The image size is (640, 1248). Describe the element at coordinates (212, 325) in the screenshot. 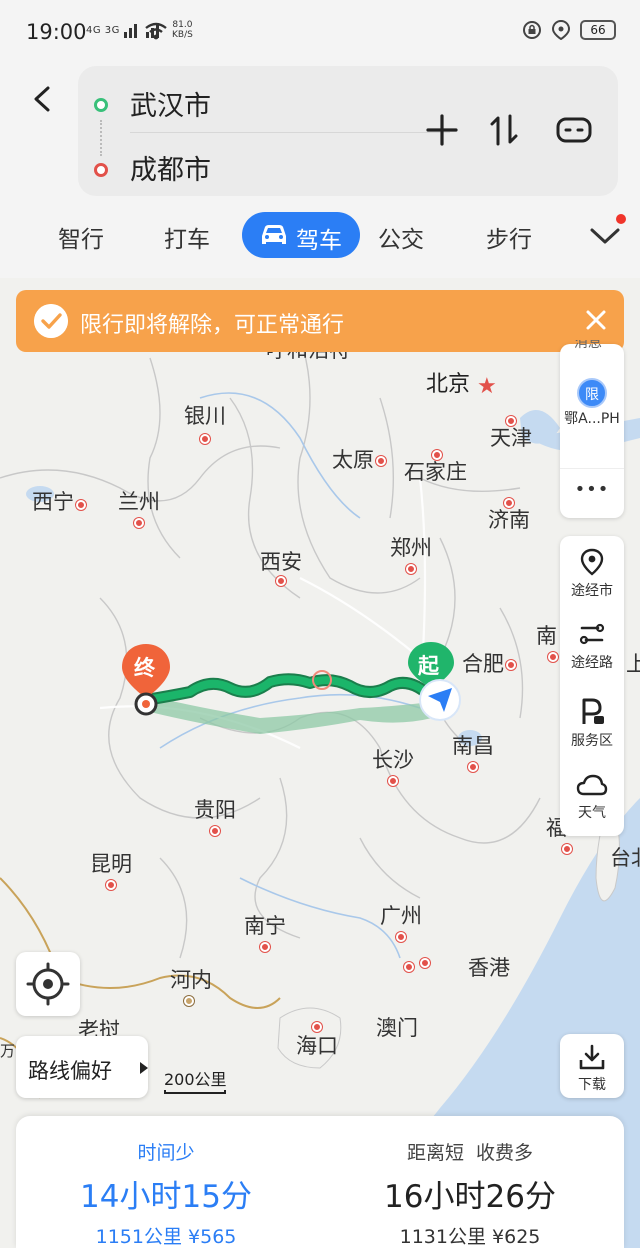

I see `banner-text: 限行即将解除，可正常通行` at that location.